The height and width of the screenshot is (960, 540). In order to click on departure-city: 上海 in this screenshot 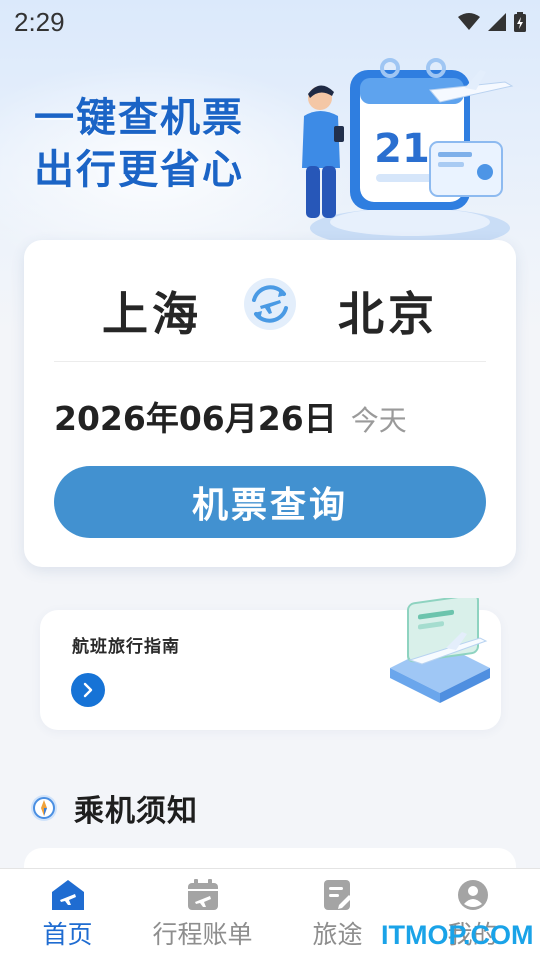, I will do `click(152, 311)`.